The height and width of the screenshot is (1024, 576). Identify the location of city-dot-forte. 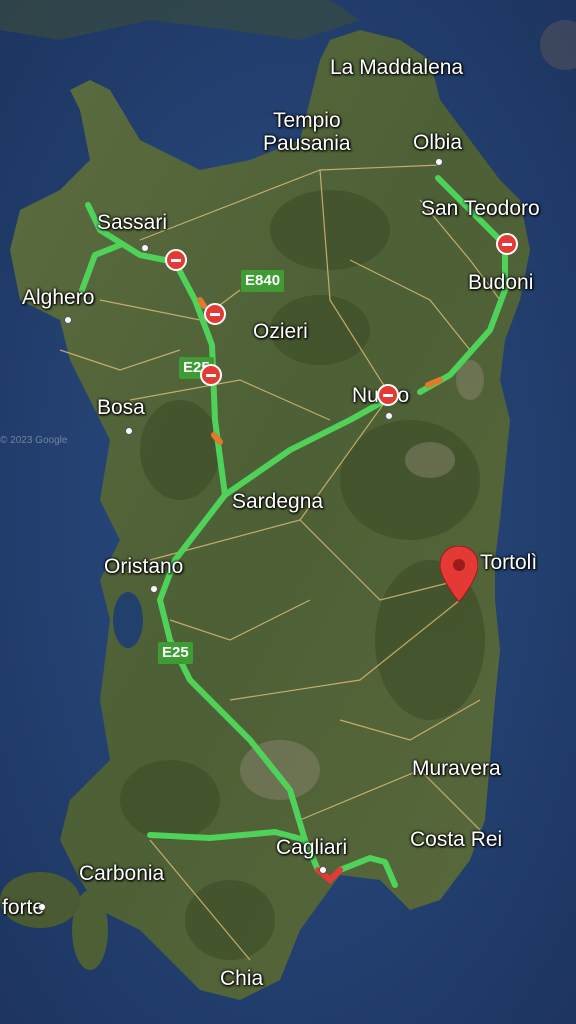
(42, 907).